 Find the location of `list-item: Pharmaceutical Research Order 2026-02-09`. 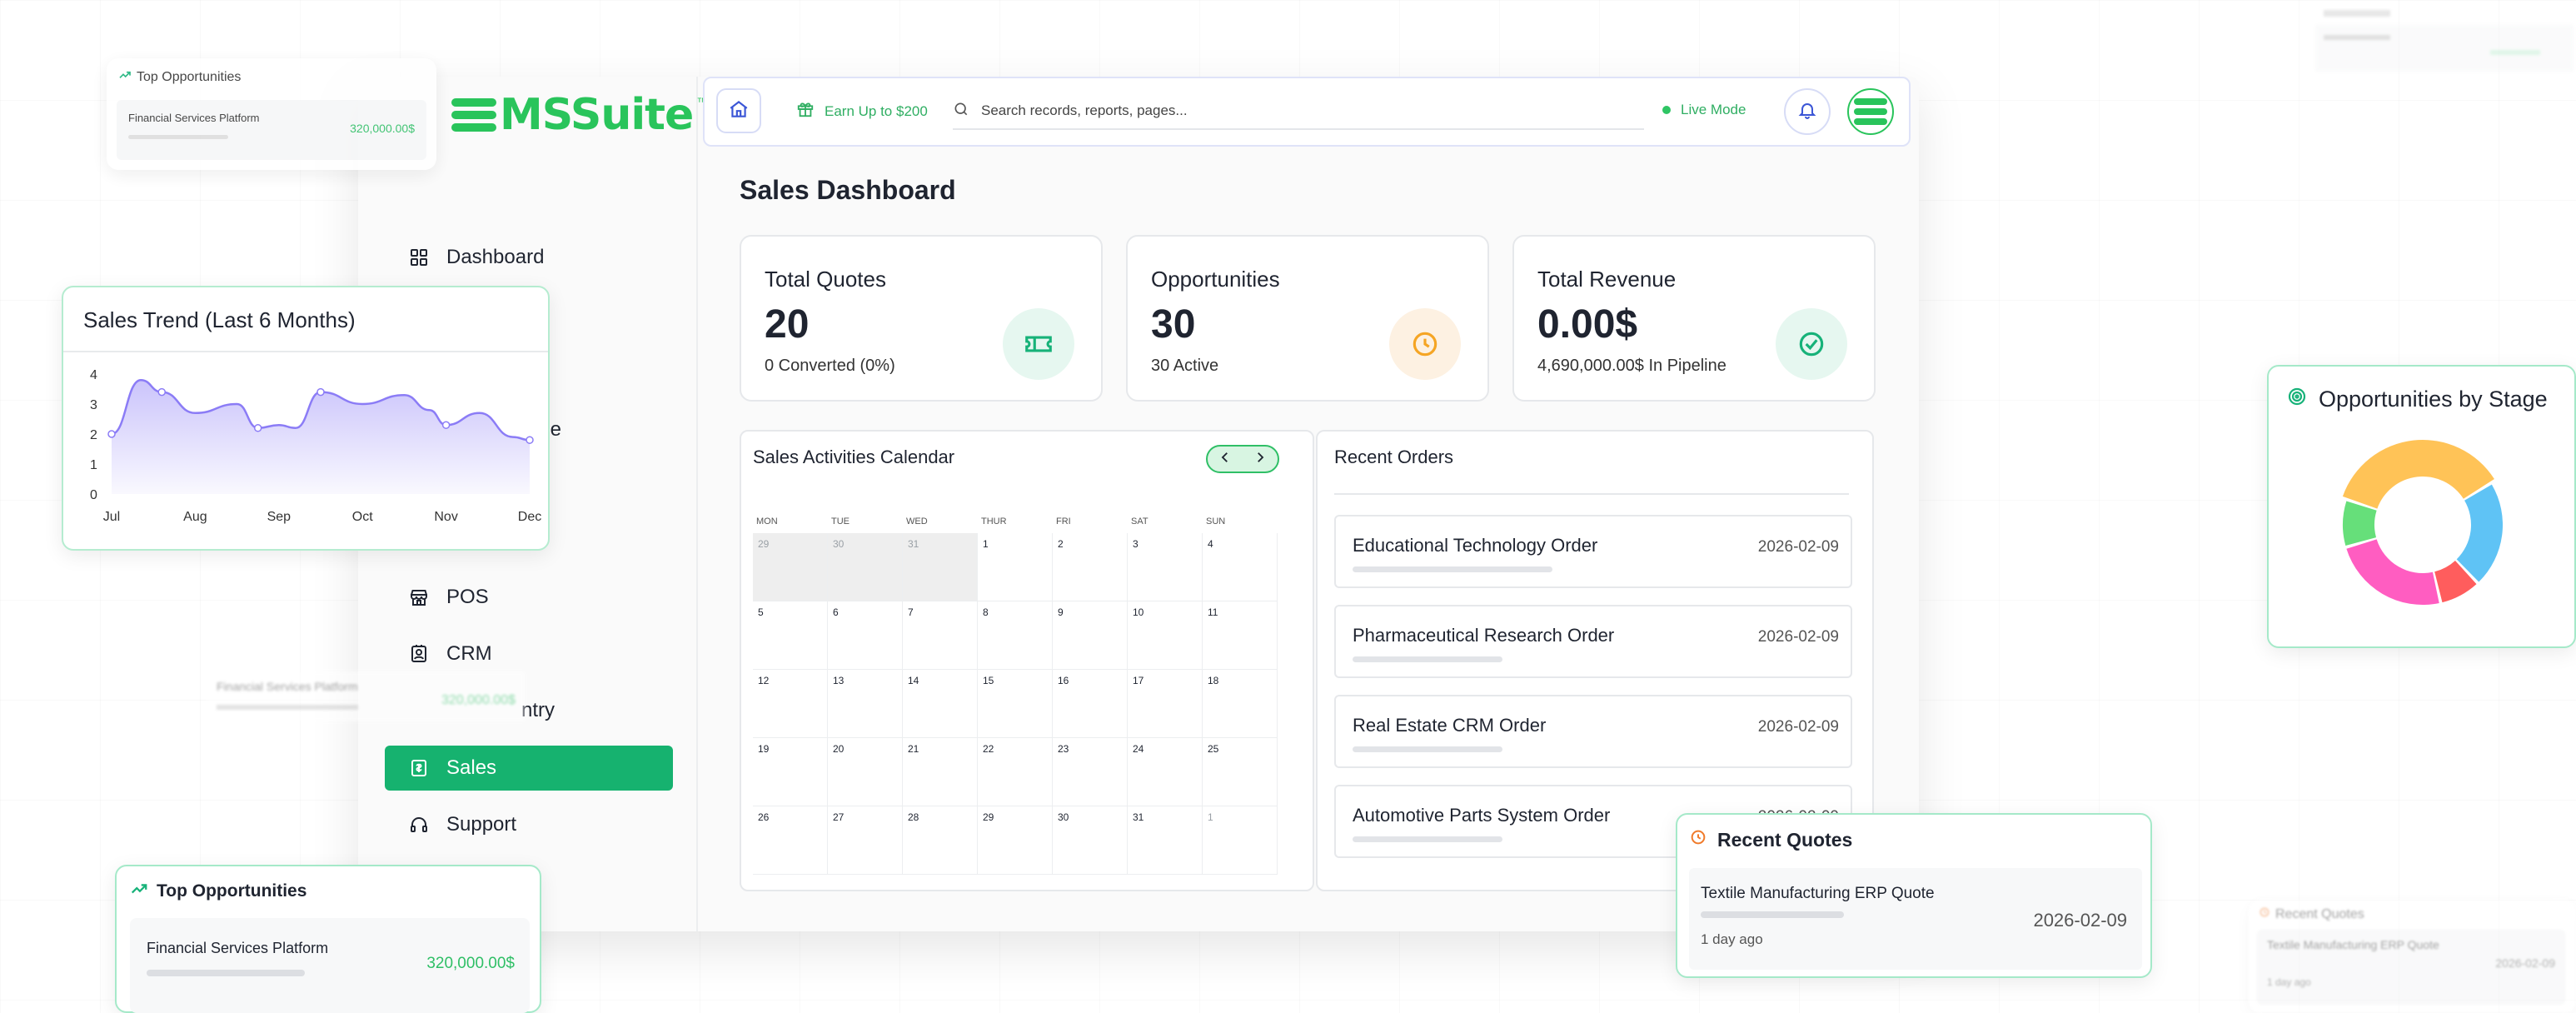

list-item: Pharmaceutical Research Order 2026-02-09 is located at coordinates (1593, 641).